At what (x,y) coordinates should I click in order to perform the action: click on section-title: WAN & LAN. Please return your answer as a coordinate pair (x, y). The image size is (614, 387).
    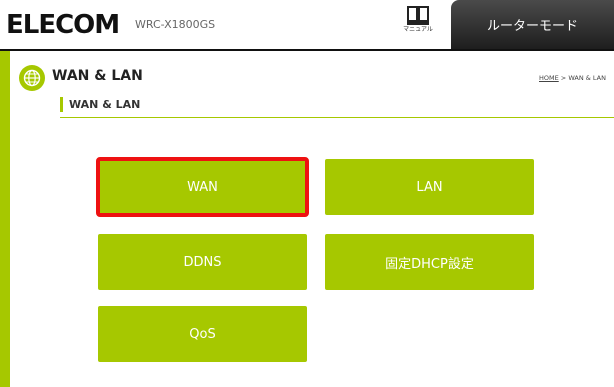
    Looking at the image, I should click on (100, 104).